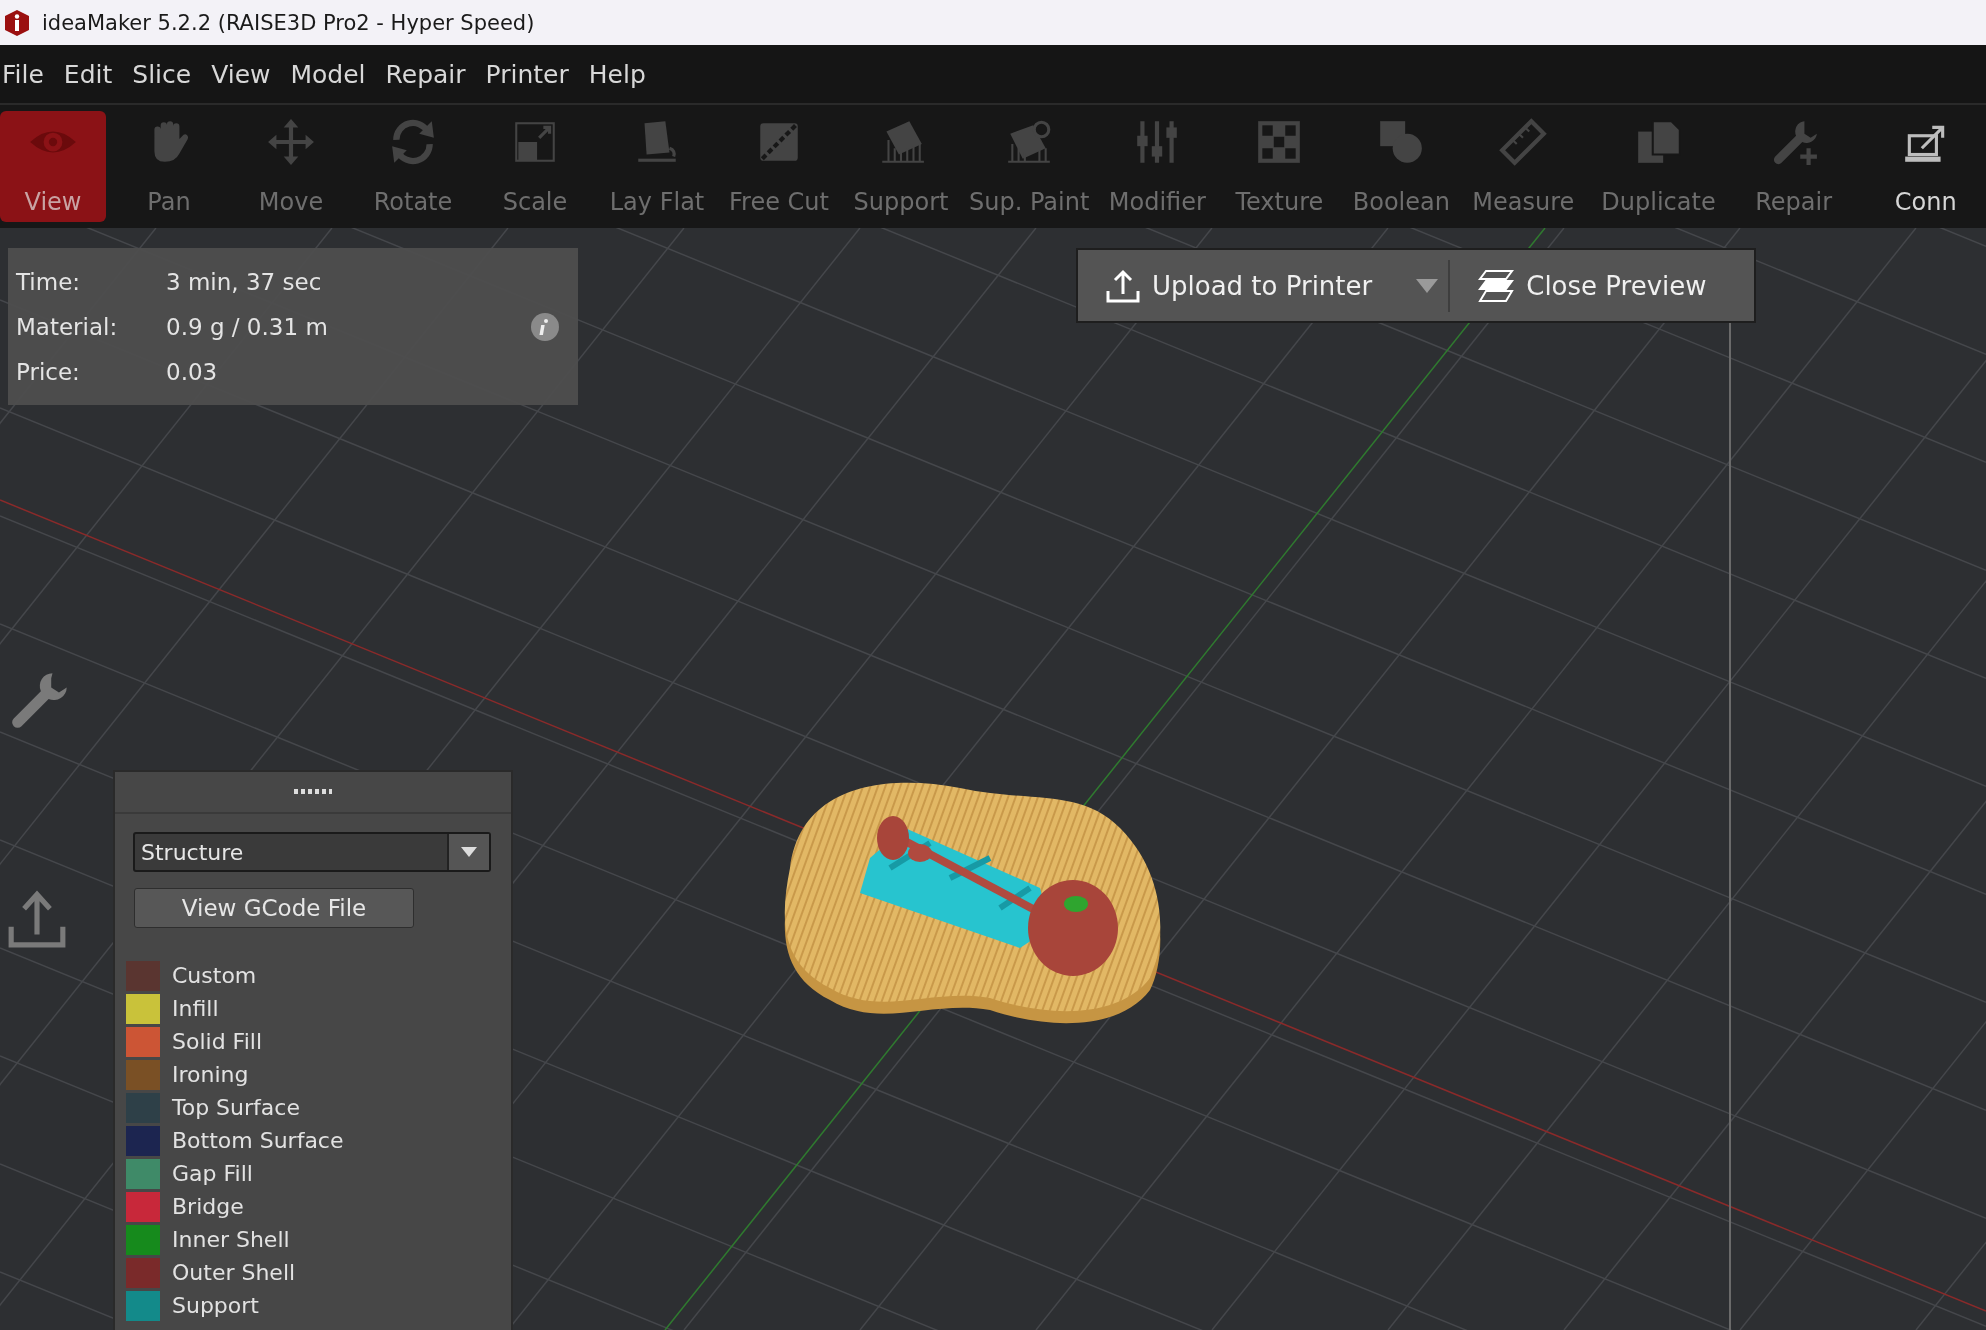 This screenshot has height=1330, width=1986. What do you see at coordinates (1496, 285) in the screenshot?
I see `layers-icon` at bounding box center [1496, 285].